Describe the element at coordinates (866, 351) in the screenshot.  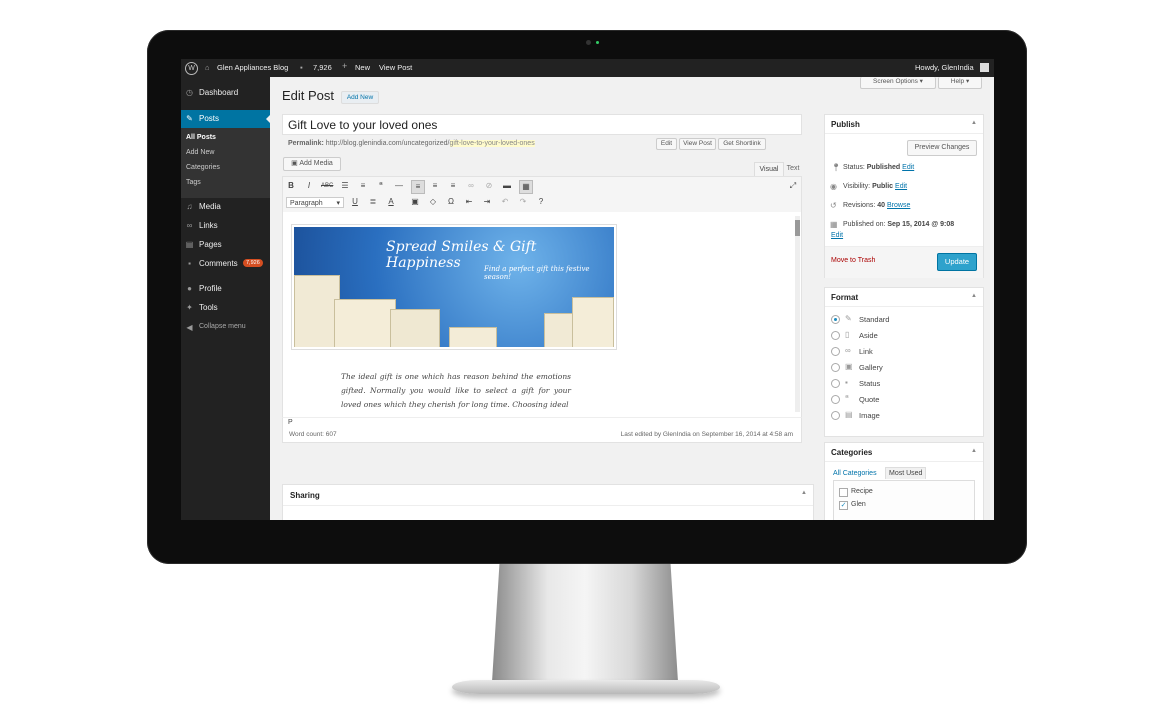
I see `format-label-link: Link` at that location.